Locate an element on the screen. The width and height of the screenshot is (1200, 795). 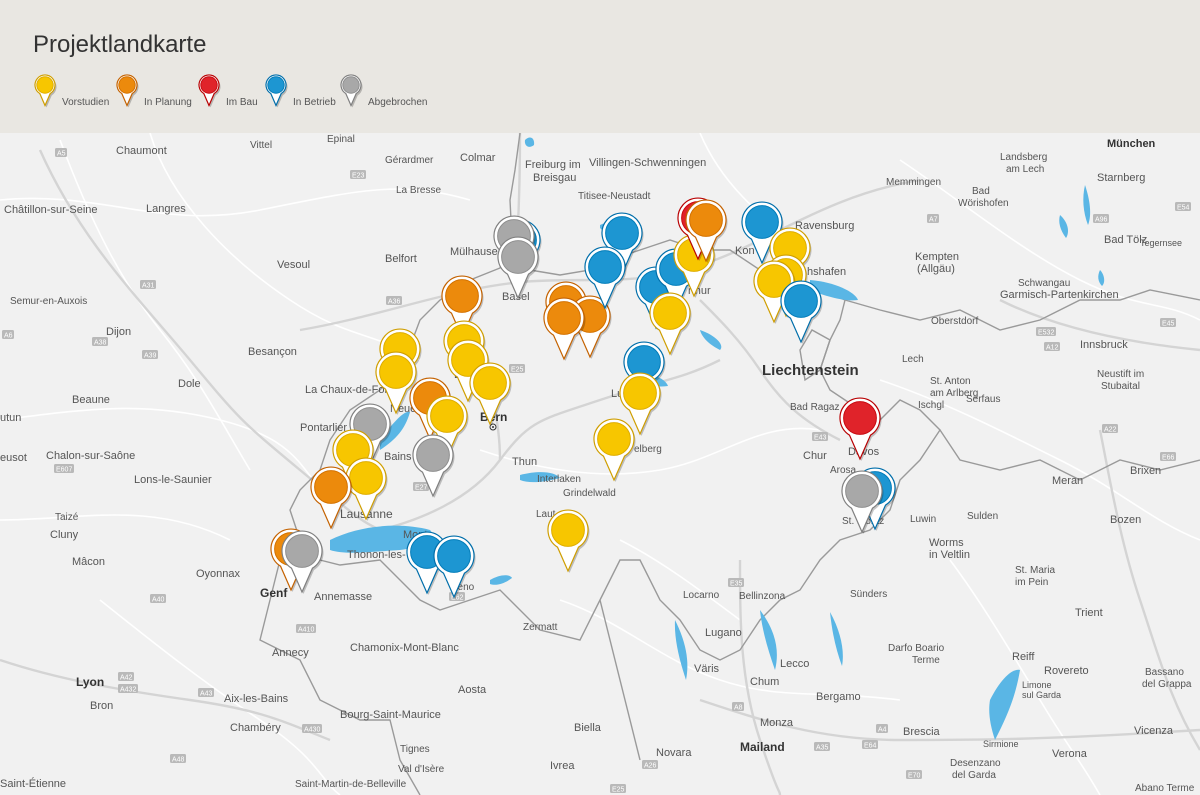
svg-text: A4 is located at coordinates (882, 730).